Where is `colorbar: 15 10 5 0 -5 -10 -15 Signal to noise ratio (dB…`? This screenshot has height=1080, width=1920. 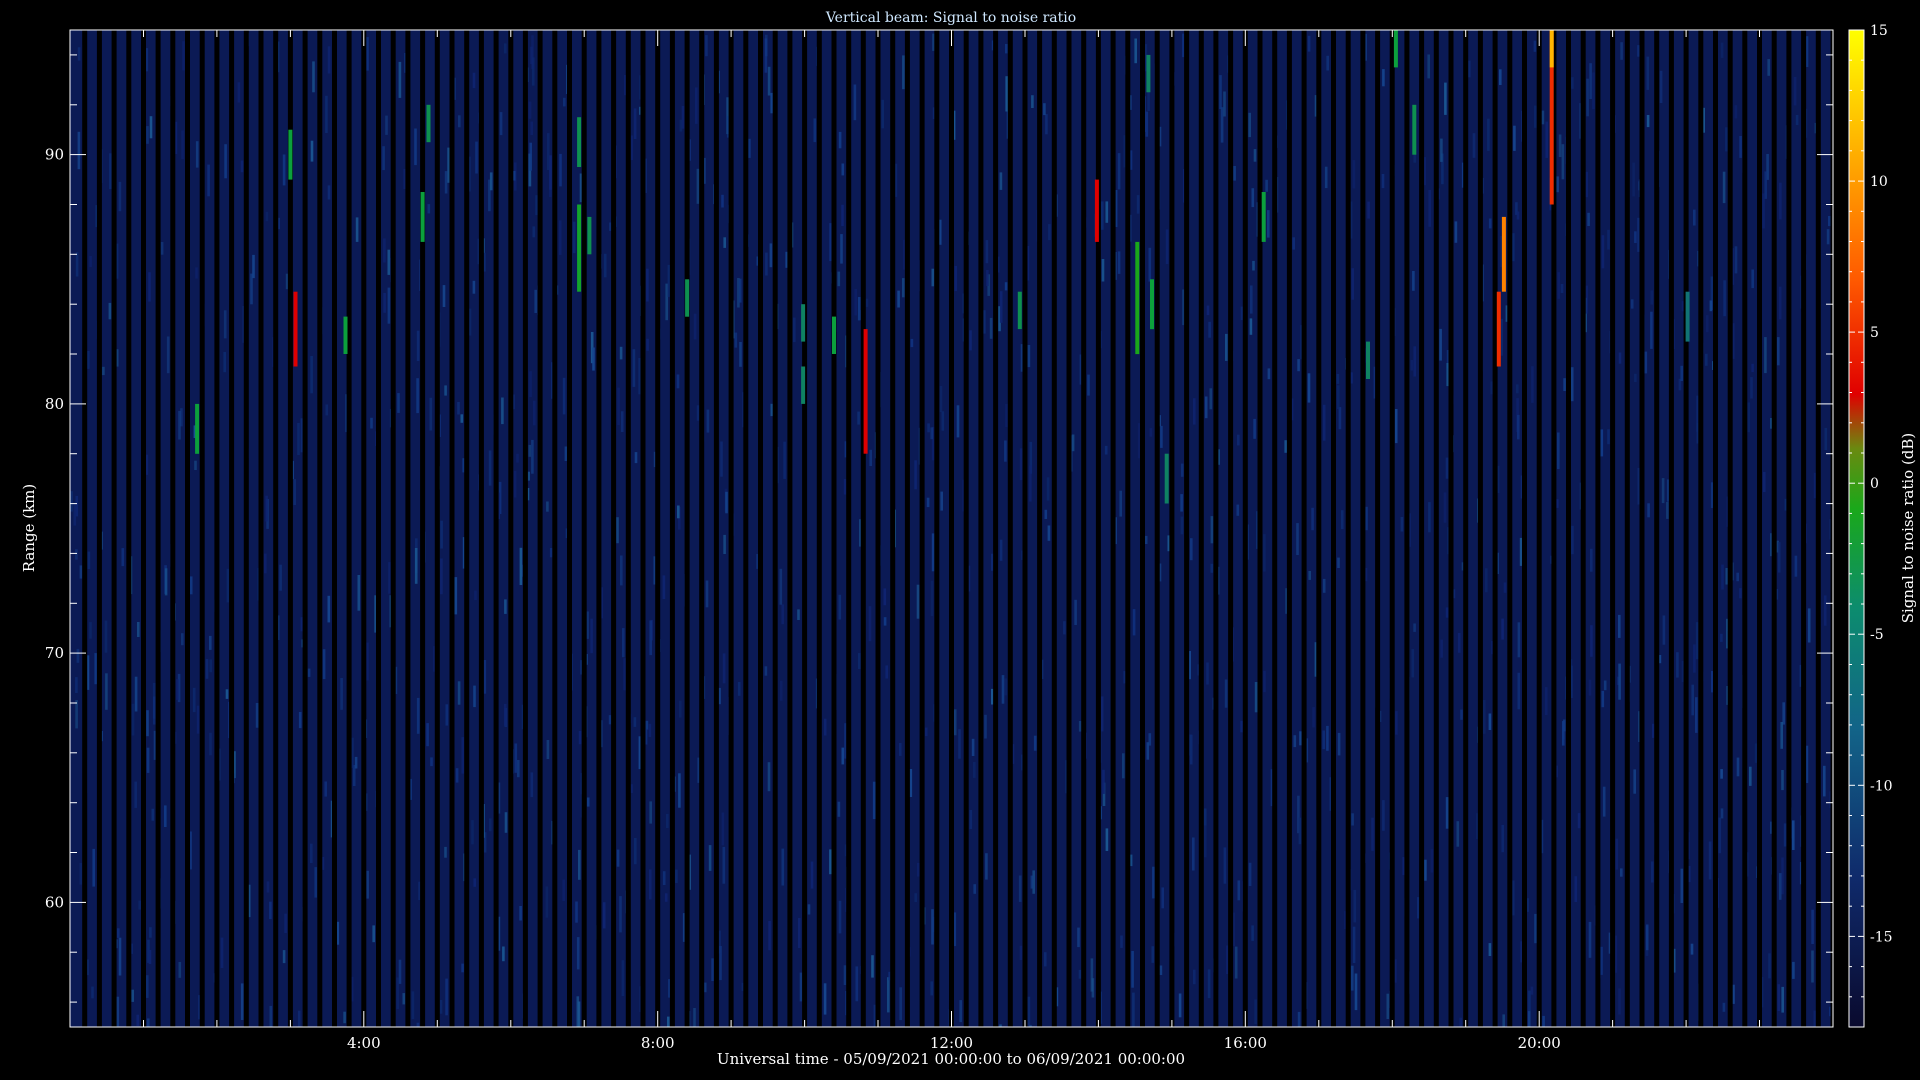 colorbar: 15 10 5 0 -5 -10 -15 Signal to noise ratio (dB… is located at coordinates (1882, 525).